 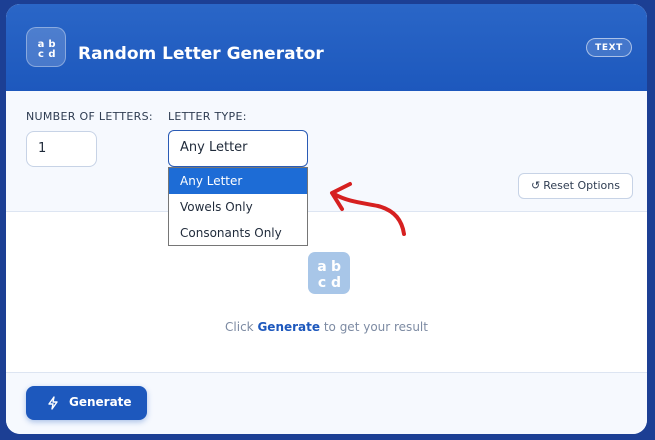 I want to click on type-badge: TEXT, so click(x=609, y=47).